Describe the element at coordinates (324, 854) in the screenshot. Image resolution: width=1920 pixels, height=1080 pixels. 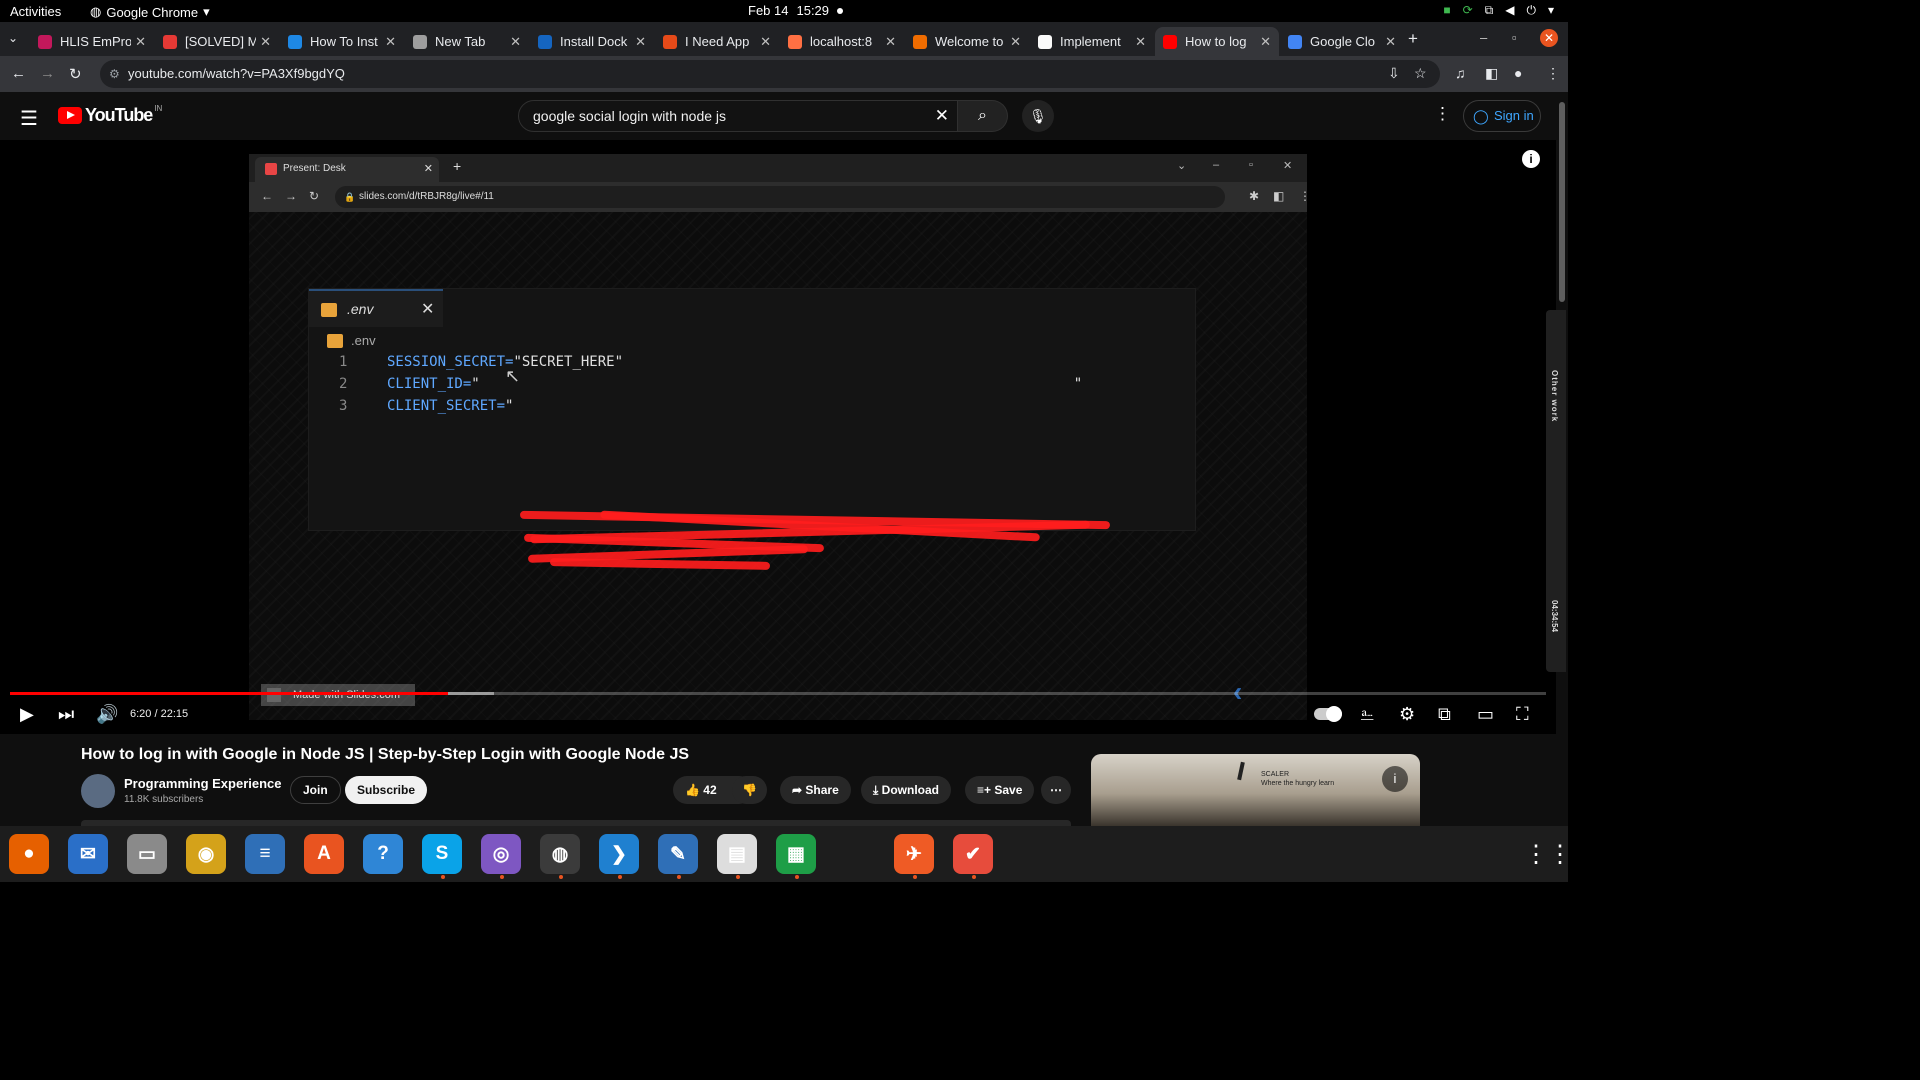
I see `dock-app-app-center-icon: A` at that location.